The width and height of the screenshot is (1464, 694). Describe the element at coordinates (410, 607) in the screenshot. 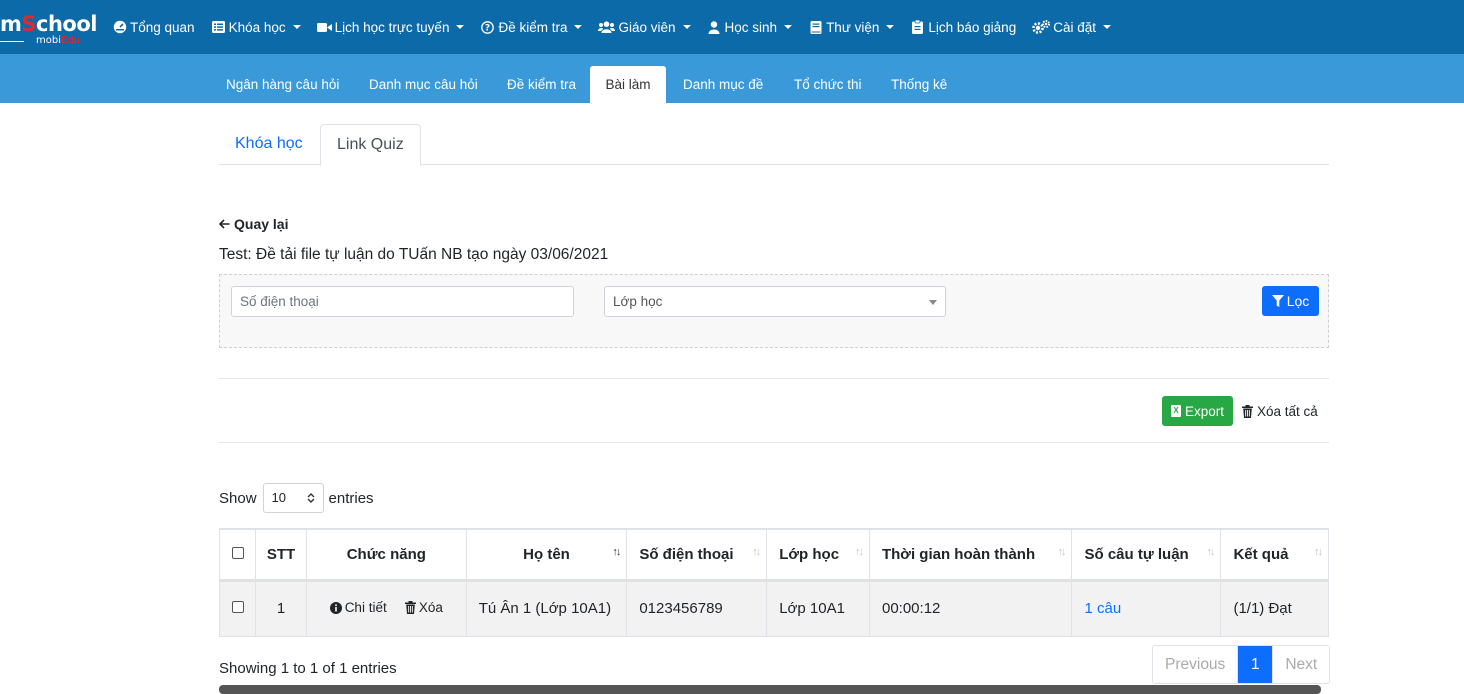

I see `trash-icon` at that location.